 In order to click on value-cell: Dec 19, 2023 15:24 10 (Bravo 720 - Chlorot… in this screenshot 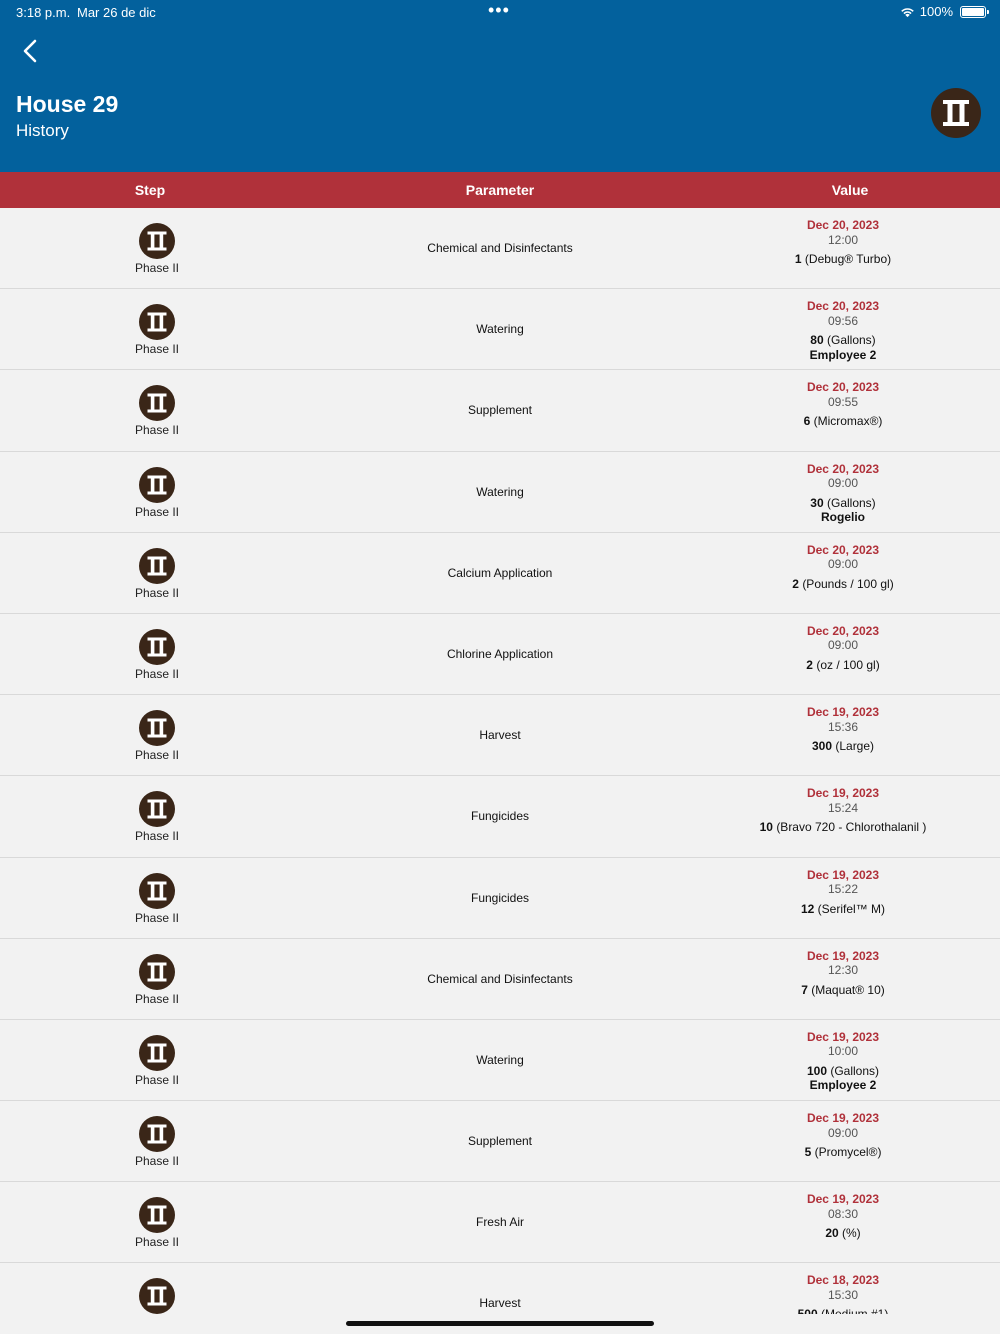, I will do `click(843, 810)`.